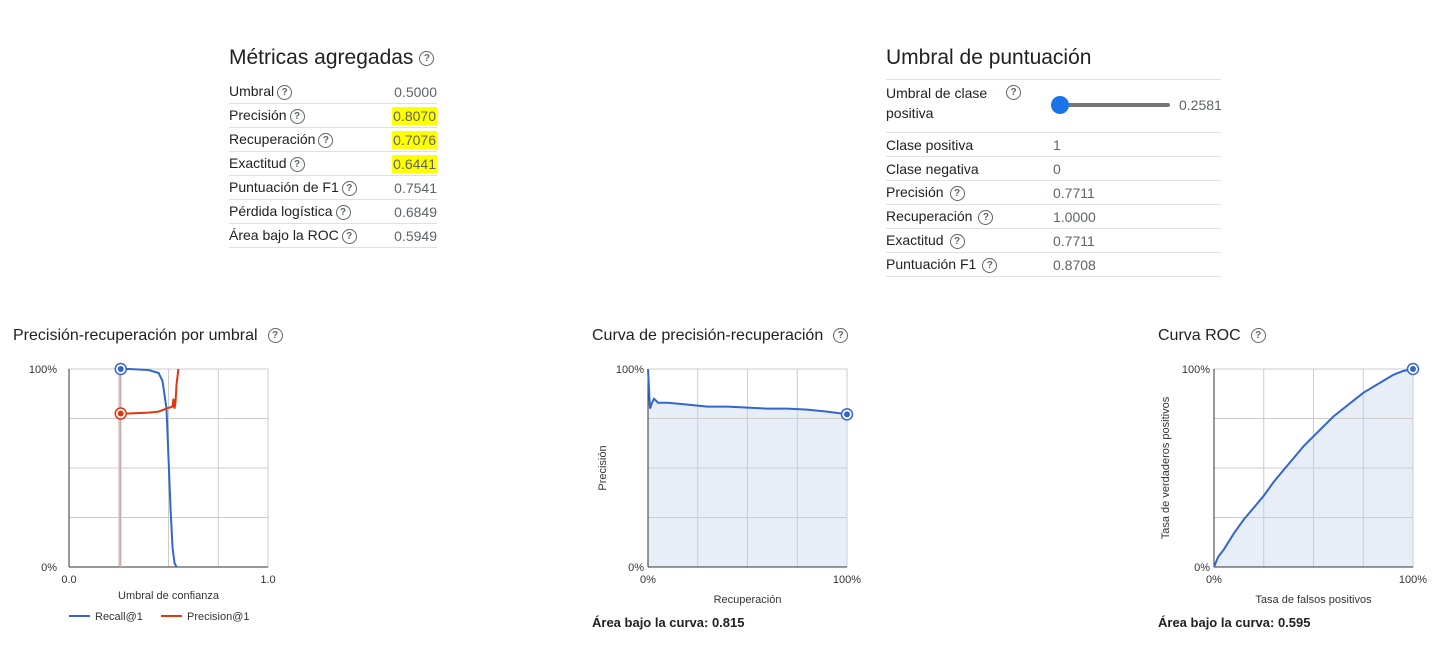 The width and height of the screenshot is (1441, 663). I want to click on roc-chart-title: Curva ROC?, so click(1212, 336).